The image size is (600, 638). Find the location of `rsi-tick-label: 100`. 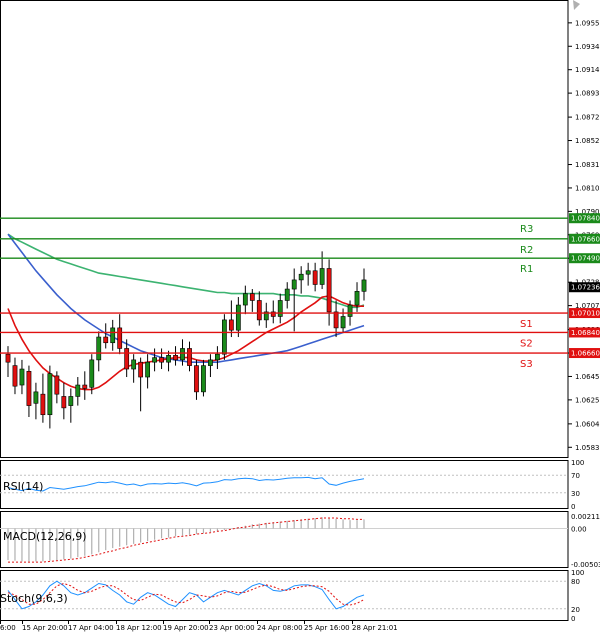

rsi-tick-label: 100 is located at coordinates (577, 463).